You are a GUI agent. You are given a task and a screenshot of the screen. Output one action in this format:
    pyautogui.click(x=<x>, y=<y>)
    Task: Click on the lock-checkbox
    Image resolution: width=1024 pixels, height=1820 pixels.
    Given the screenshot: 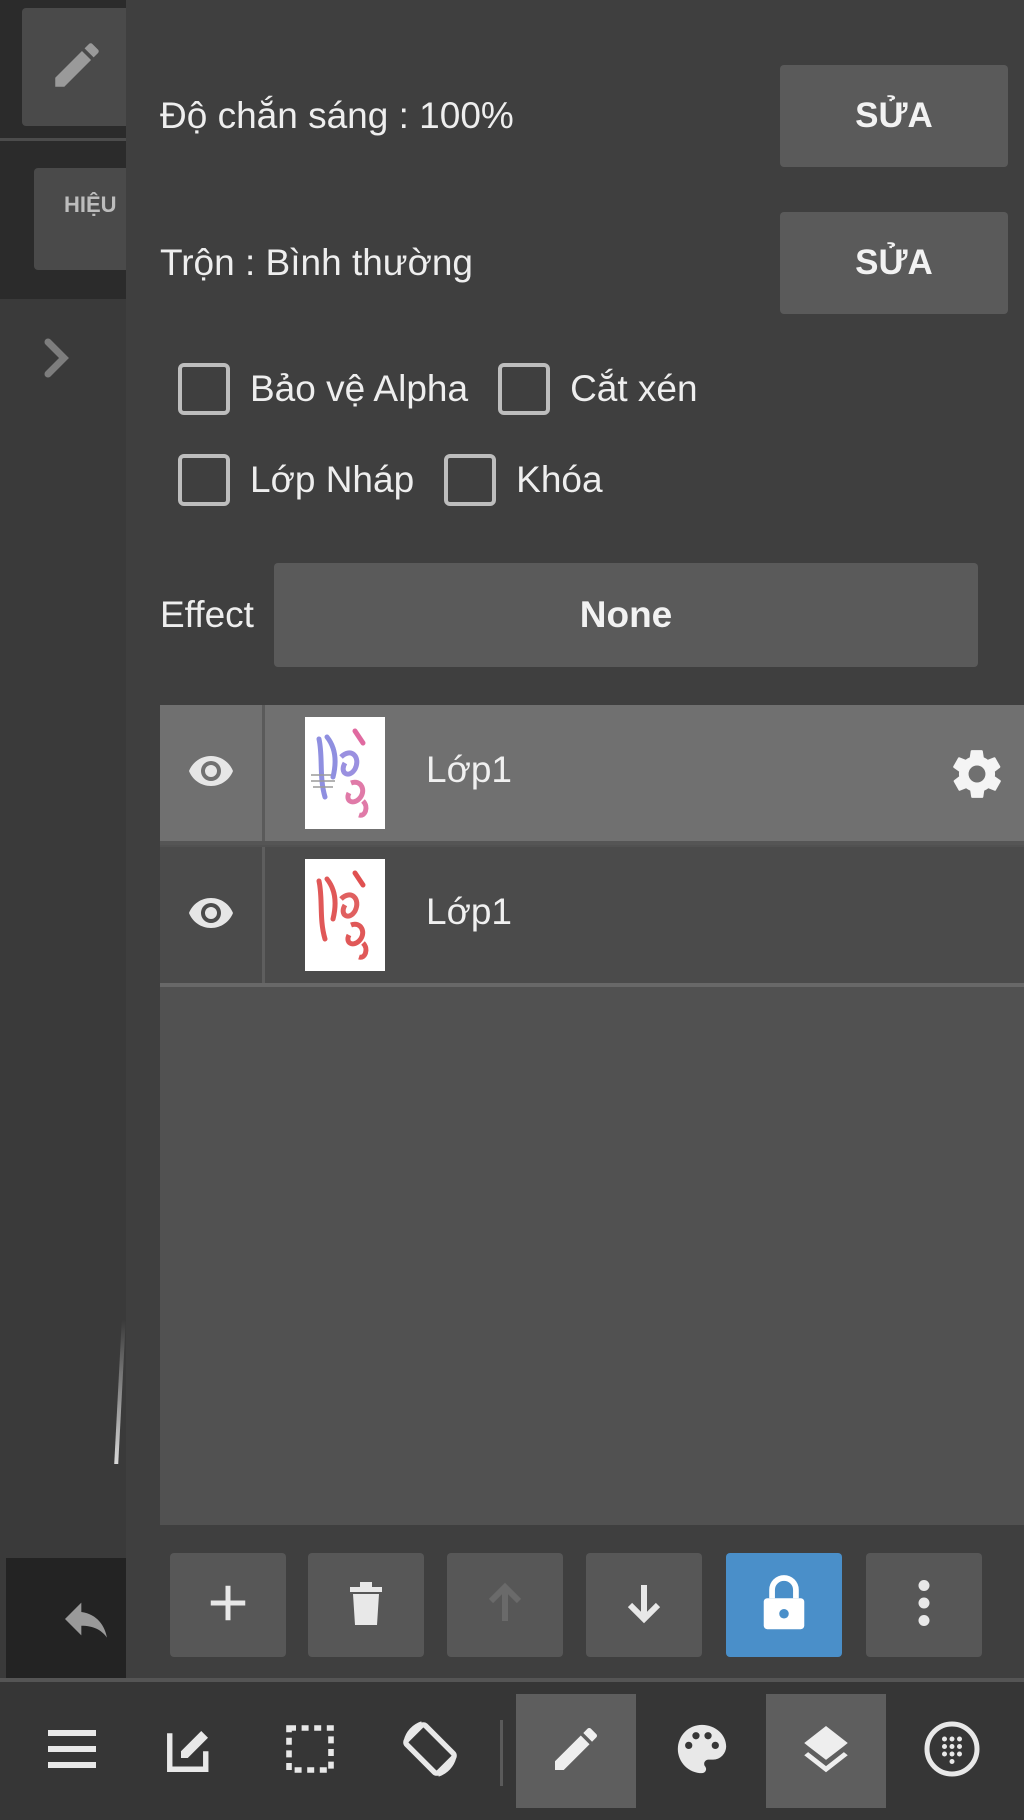 What is the action you would take?
    pyautogui.click(x=470, y=480)
    